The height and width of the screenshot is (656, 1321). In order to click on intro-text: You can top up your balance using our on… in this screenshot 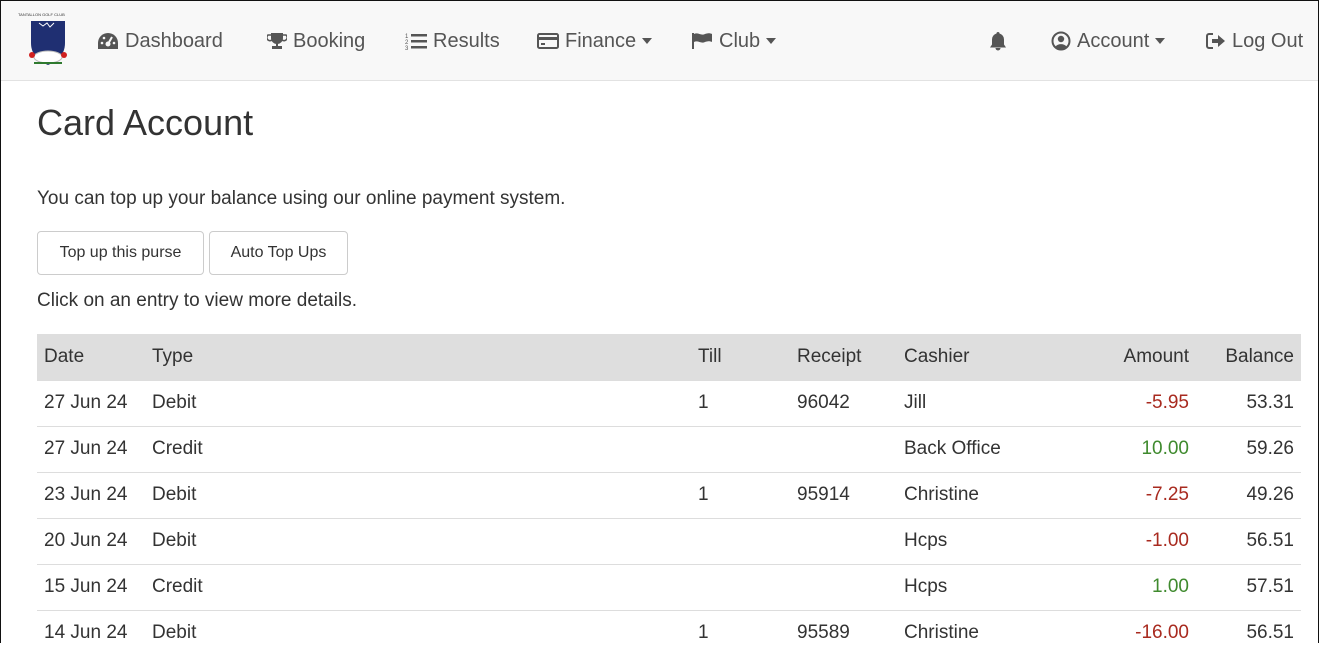, I will do `click(301, 198)`.